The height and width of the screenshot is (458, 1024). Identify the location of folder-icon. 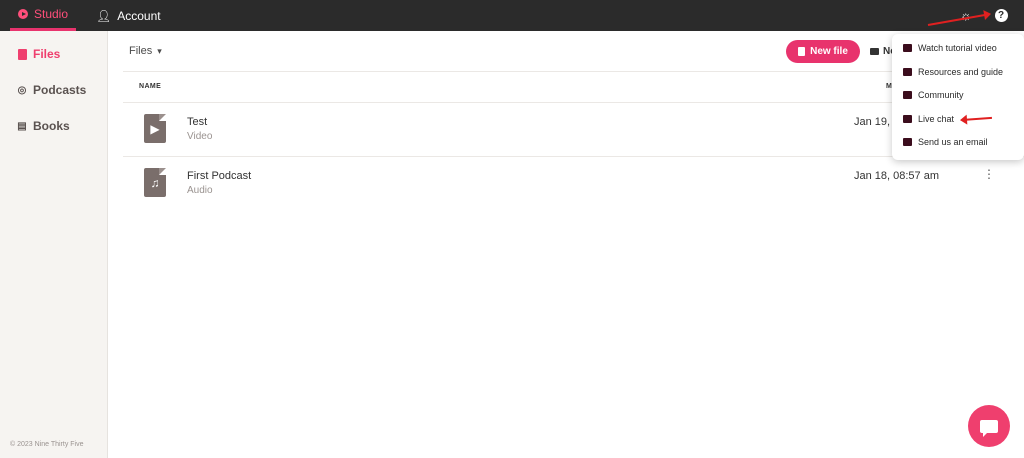
(874, 51).